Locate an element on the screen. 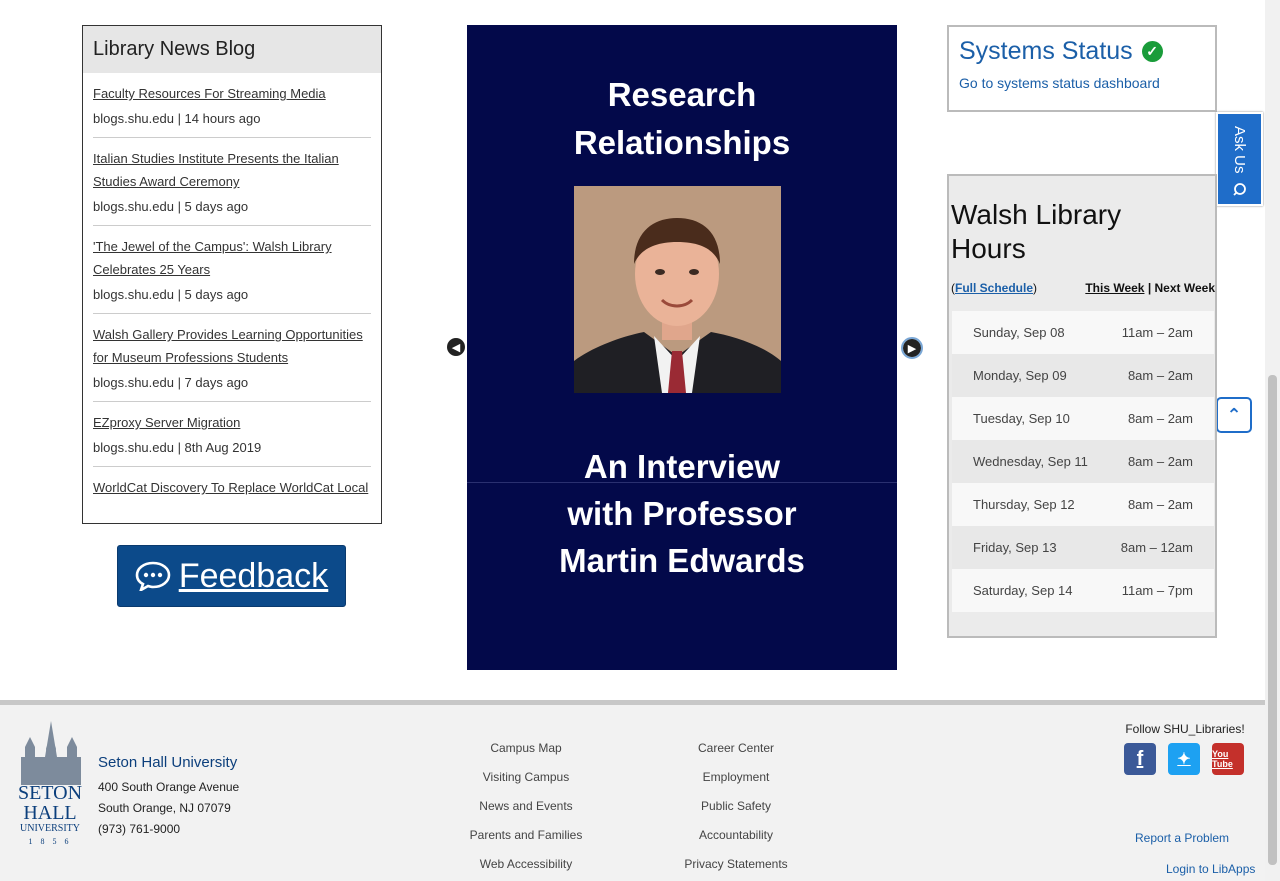  page-scrollbar is located at coordinates (1272, 440).